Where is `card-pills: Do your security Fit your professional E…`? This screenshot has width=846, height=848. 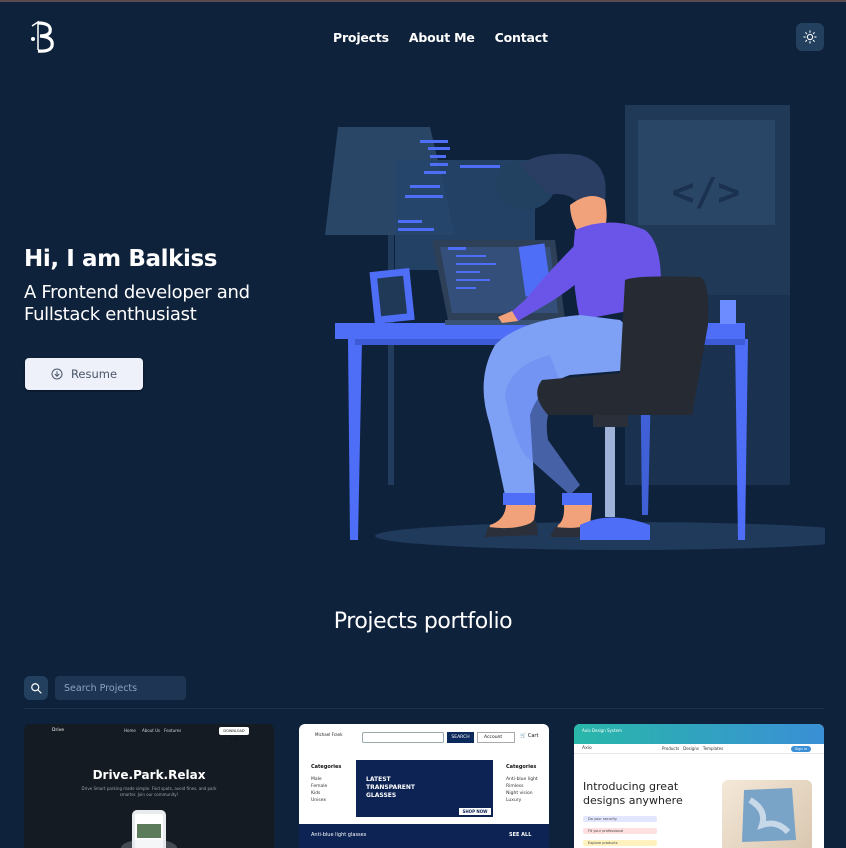 card-pills: Do your security Fit your professional E… is located at coordinates (620, 832).